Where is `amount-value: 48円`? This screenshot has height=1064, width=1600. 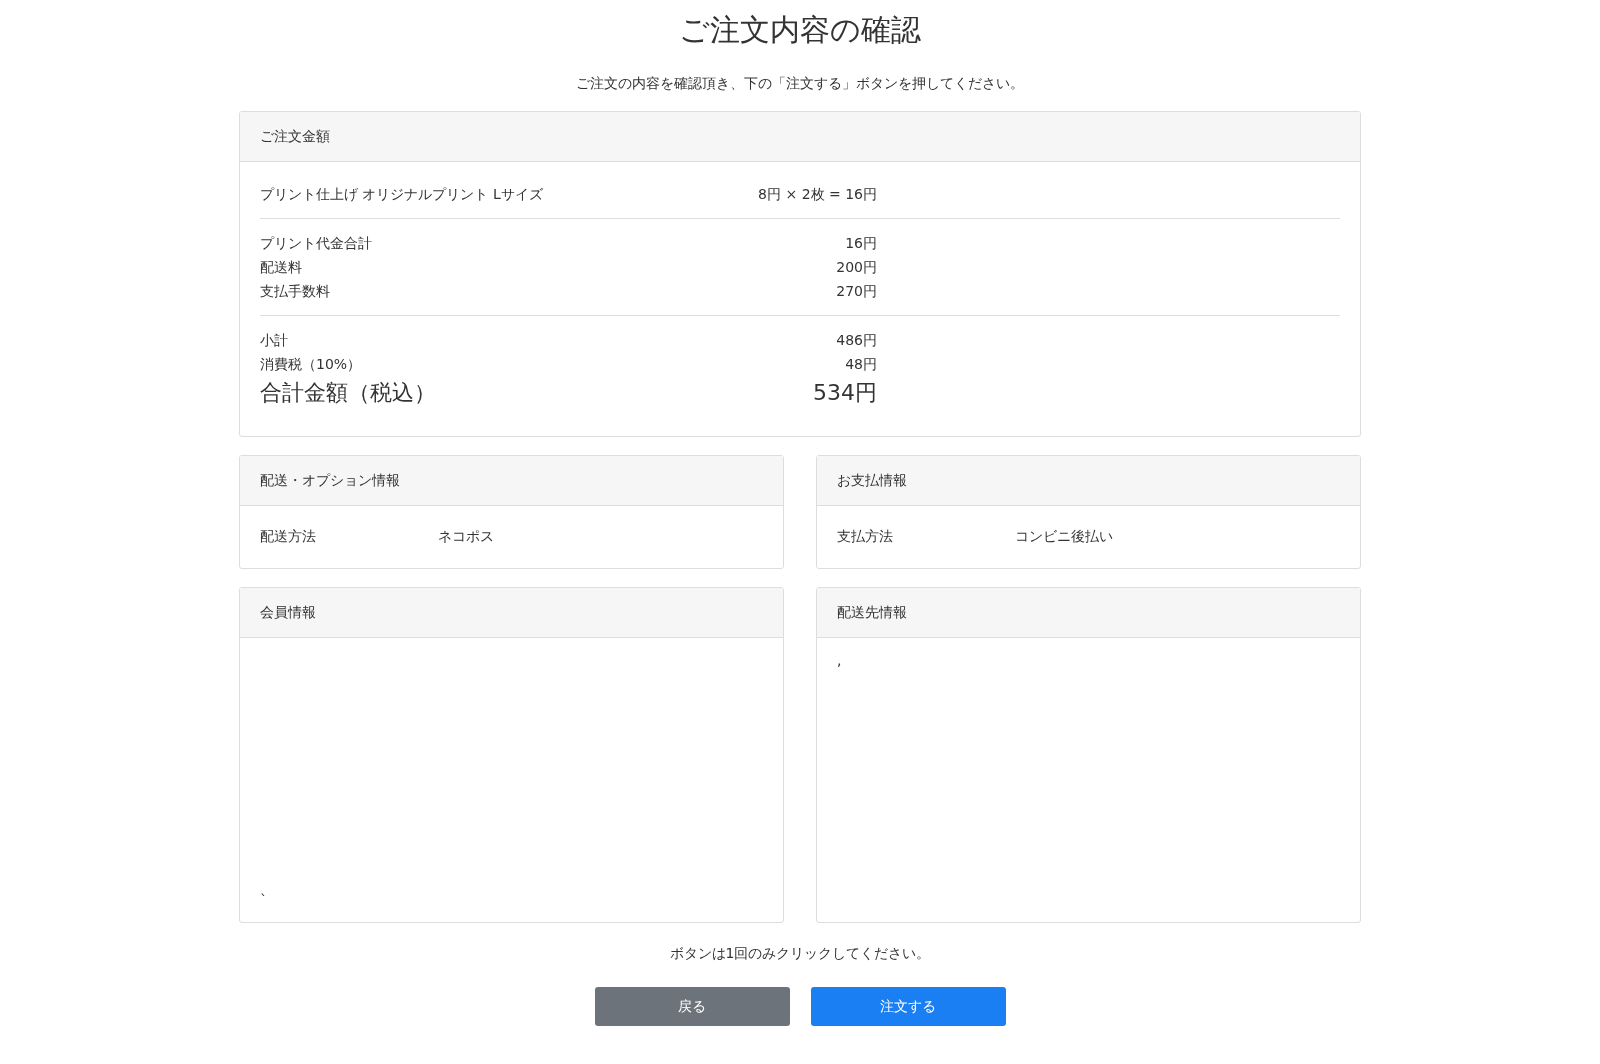 amount-value: 48円 is located at coordinates (860, 364).